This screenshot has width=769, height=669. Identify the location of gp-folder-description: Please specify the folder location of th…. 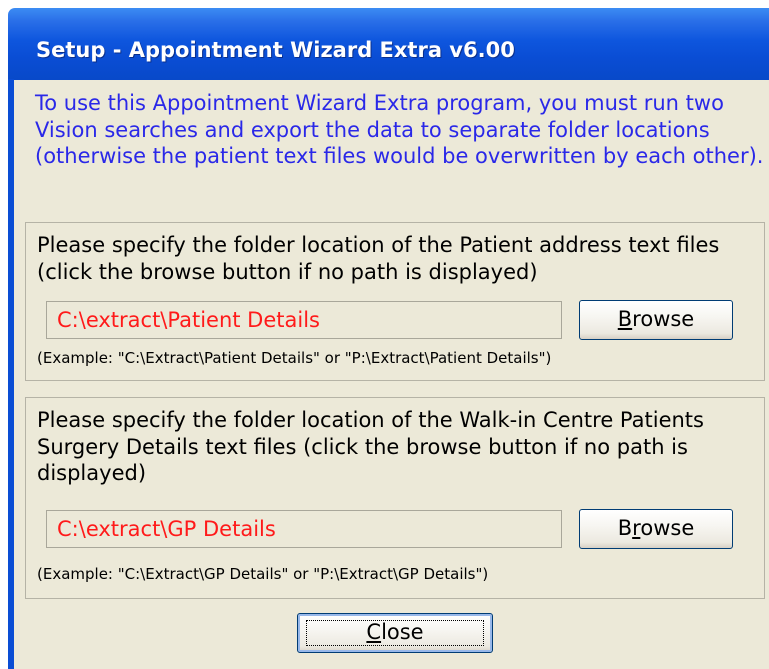
(370, 446).